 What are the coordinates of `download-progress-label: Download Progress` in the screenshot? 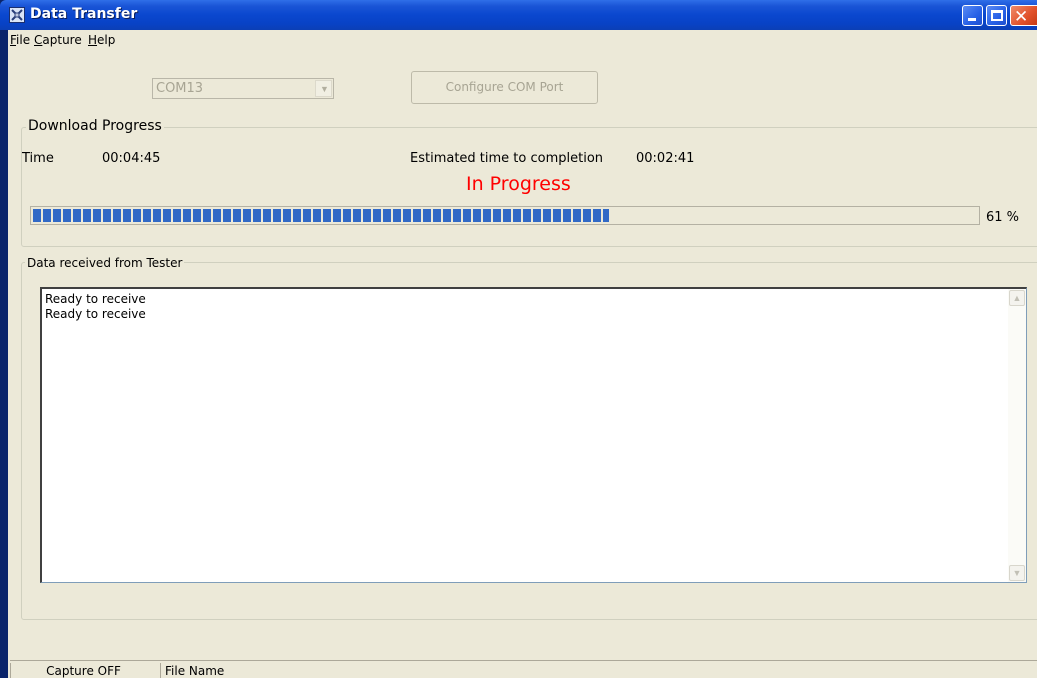 It's located at (95, 126).